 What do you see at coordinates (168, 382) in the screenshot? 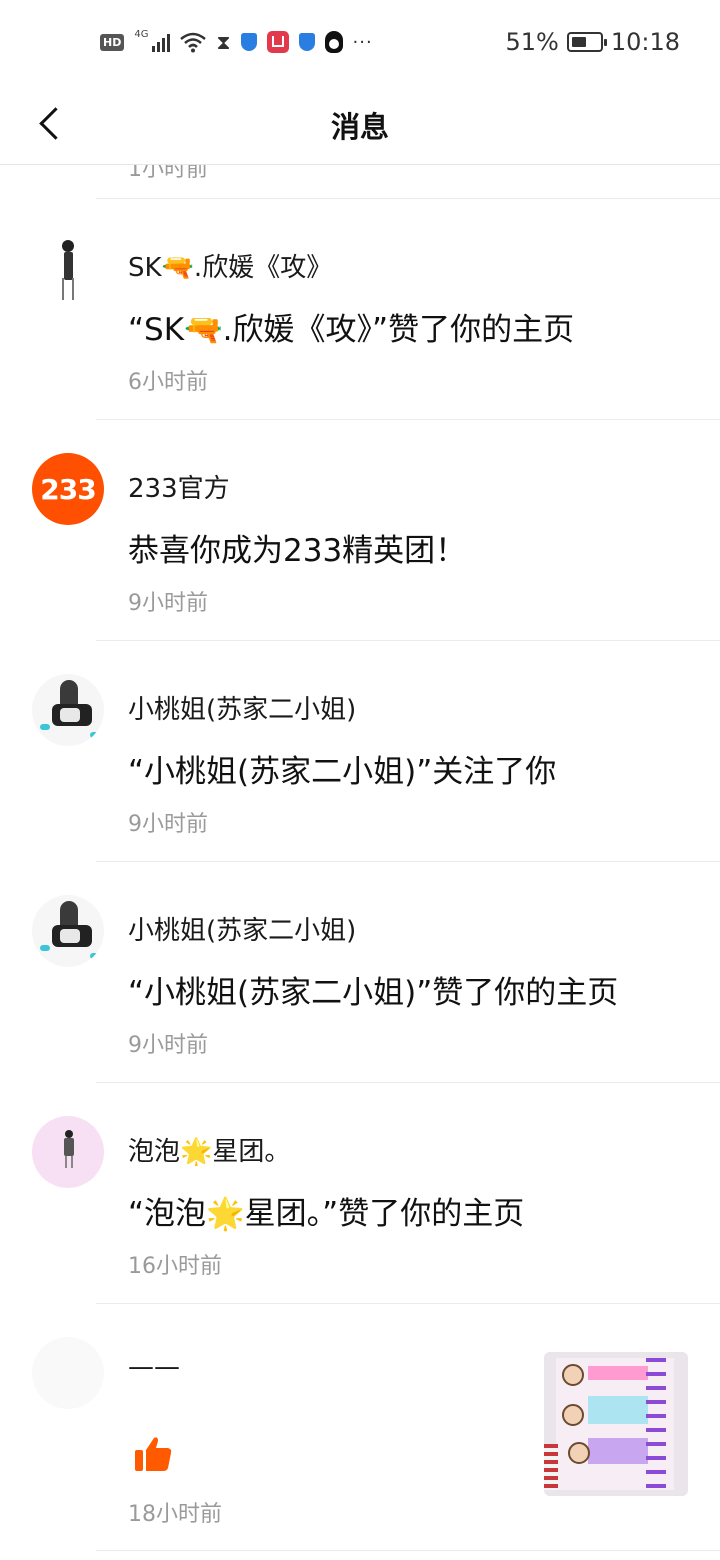
I see `message-time: 6小时前` at bounding box center [168, 382].